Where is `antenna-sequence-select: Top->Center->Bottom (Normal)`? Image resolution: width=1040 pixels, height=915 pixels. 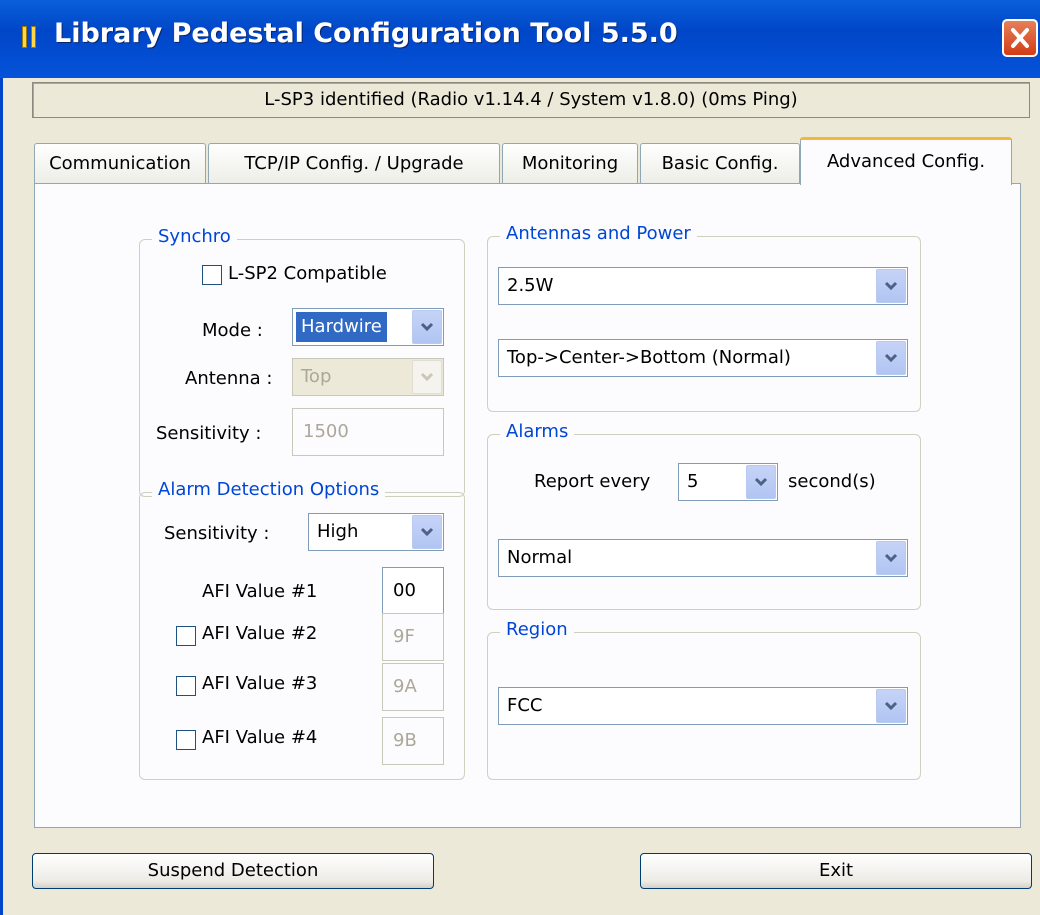 antenna-sequence-select: Top->Center->Bottom (Normal) is located at coordinates (703, 358).